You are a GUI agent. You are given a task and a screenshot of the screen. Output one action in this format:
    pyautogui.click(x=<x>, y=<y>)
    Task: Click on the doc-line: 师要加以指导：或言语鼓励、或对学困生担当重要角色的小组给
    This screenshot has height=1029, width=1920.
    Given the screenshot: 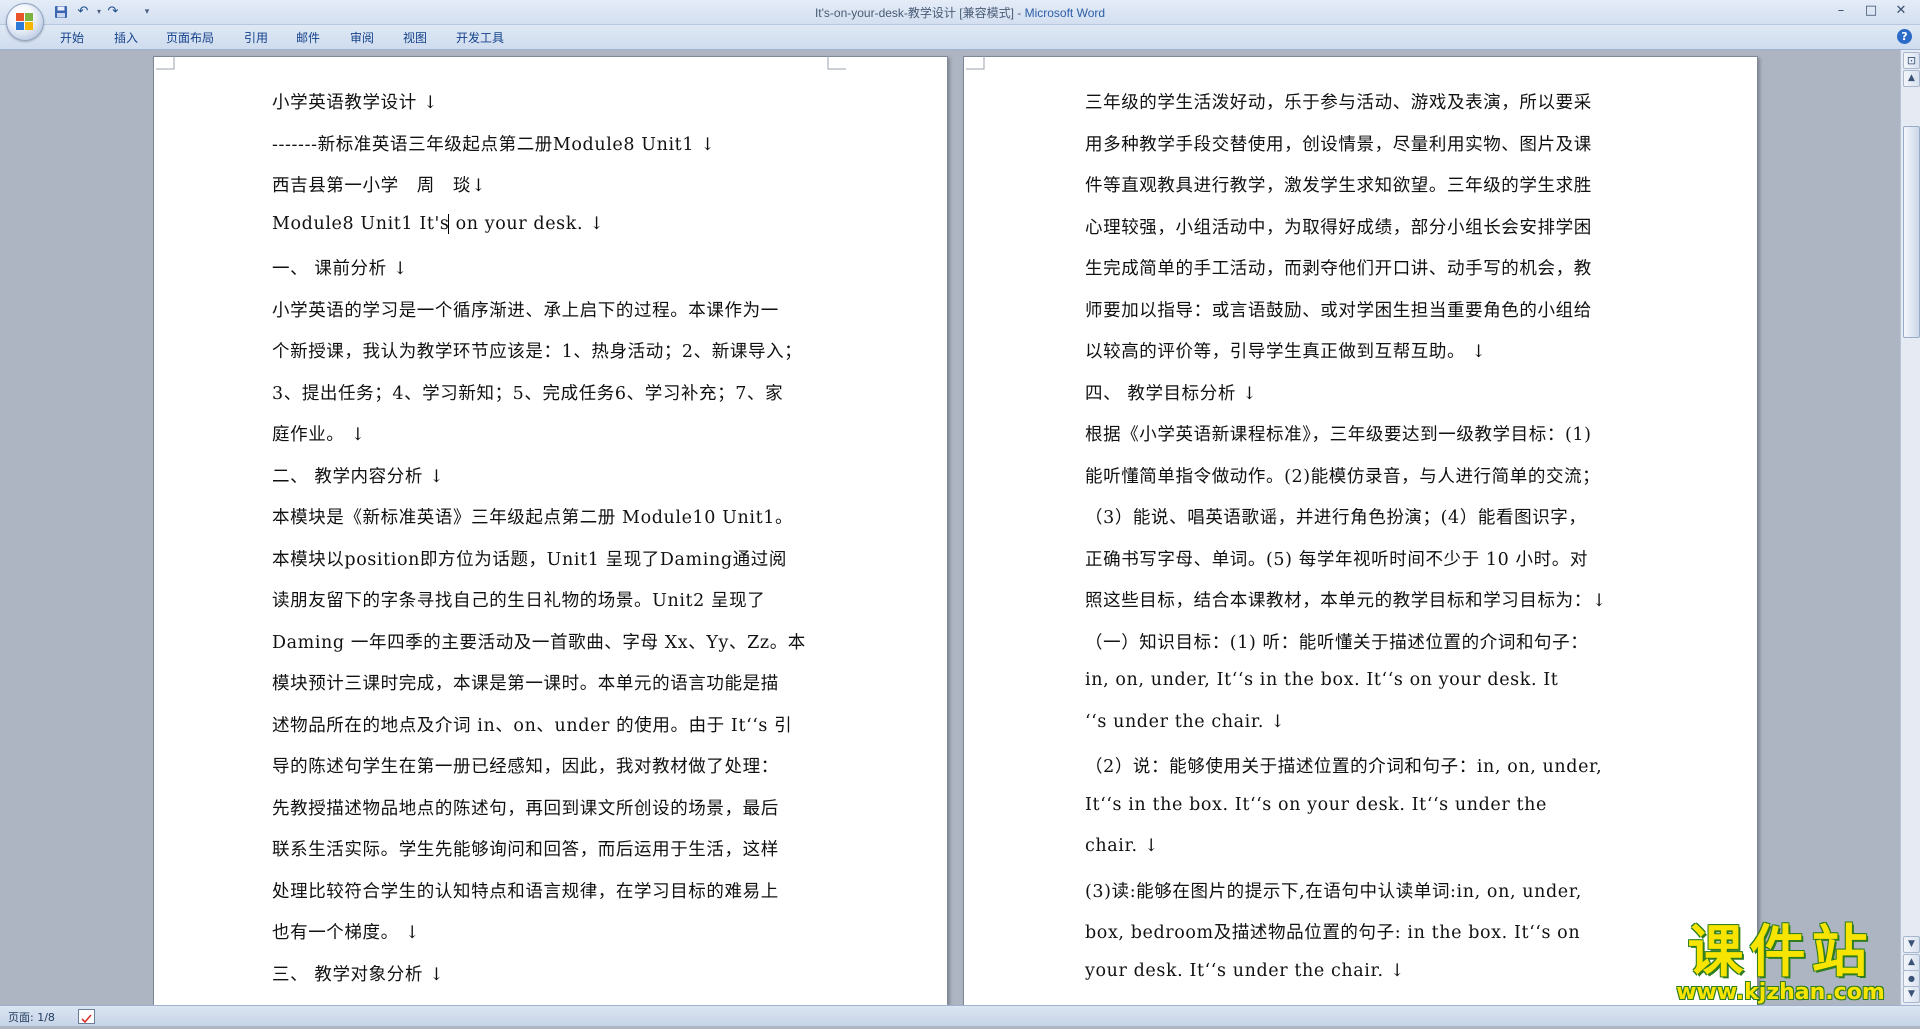 What is the action you would take?
    pyautogui.click(x=1338, y=311)
    